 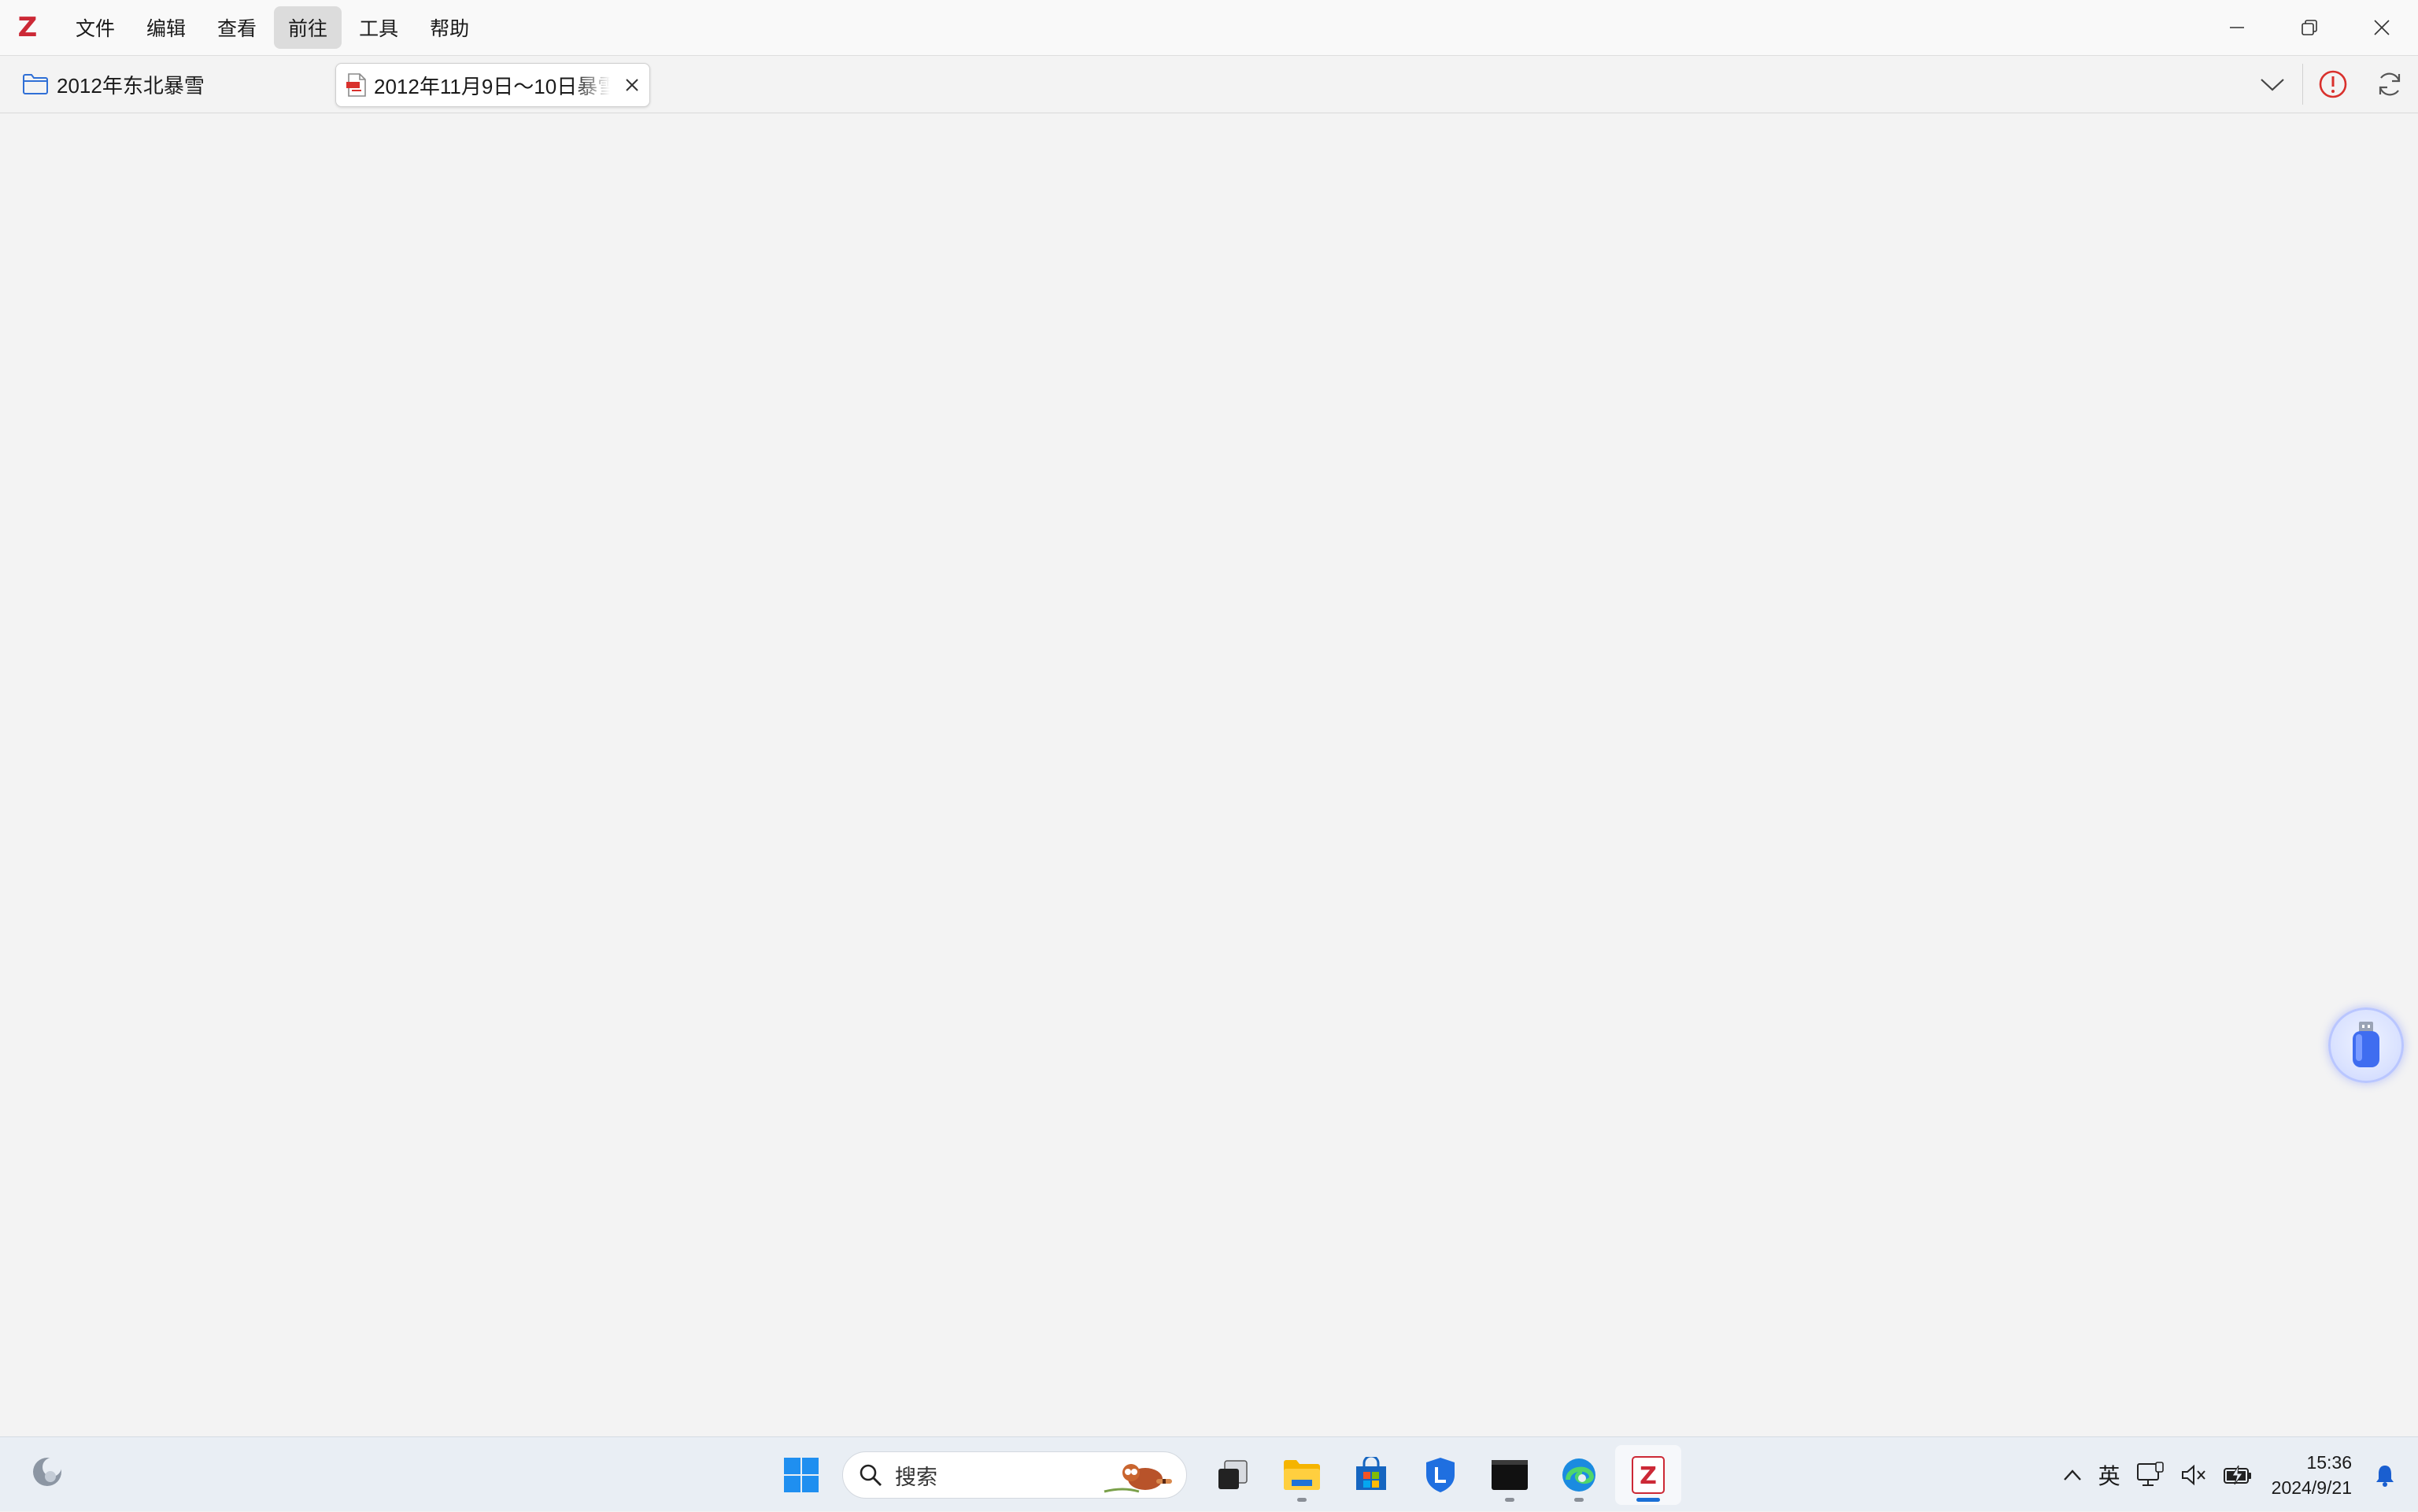 I want to click on taskbar-task-view, so click(x=1233, y=1475).